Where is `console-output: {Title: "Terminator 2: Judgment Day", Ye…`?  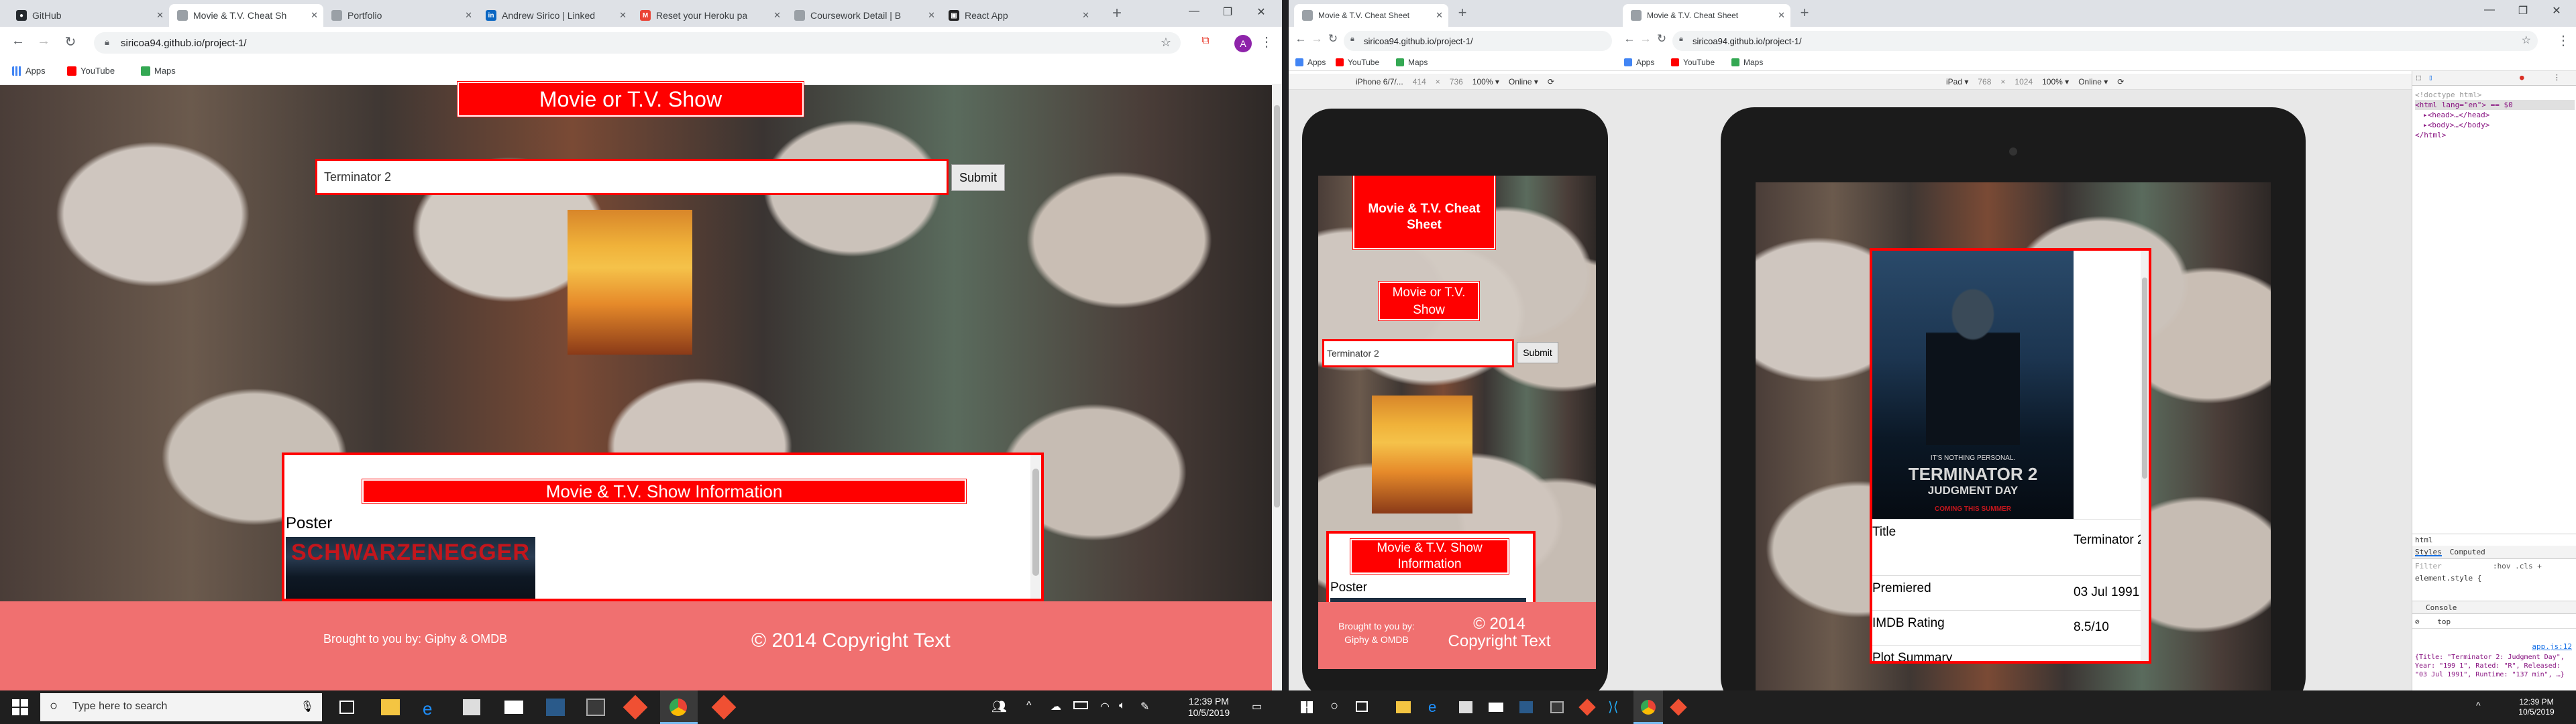
console-output: {Title: "Terminator 2: Judgment Day", Ye… is located at coordinates (2494, 671).